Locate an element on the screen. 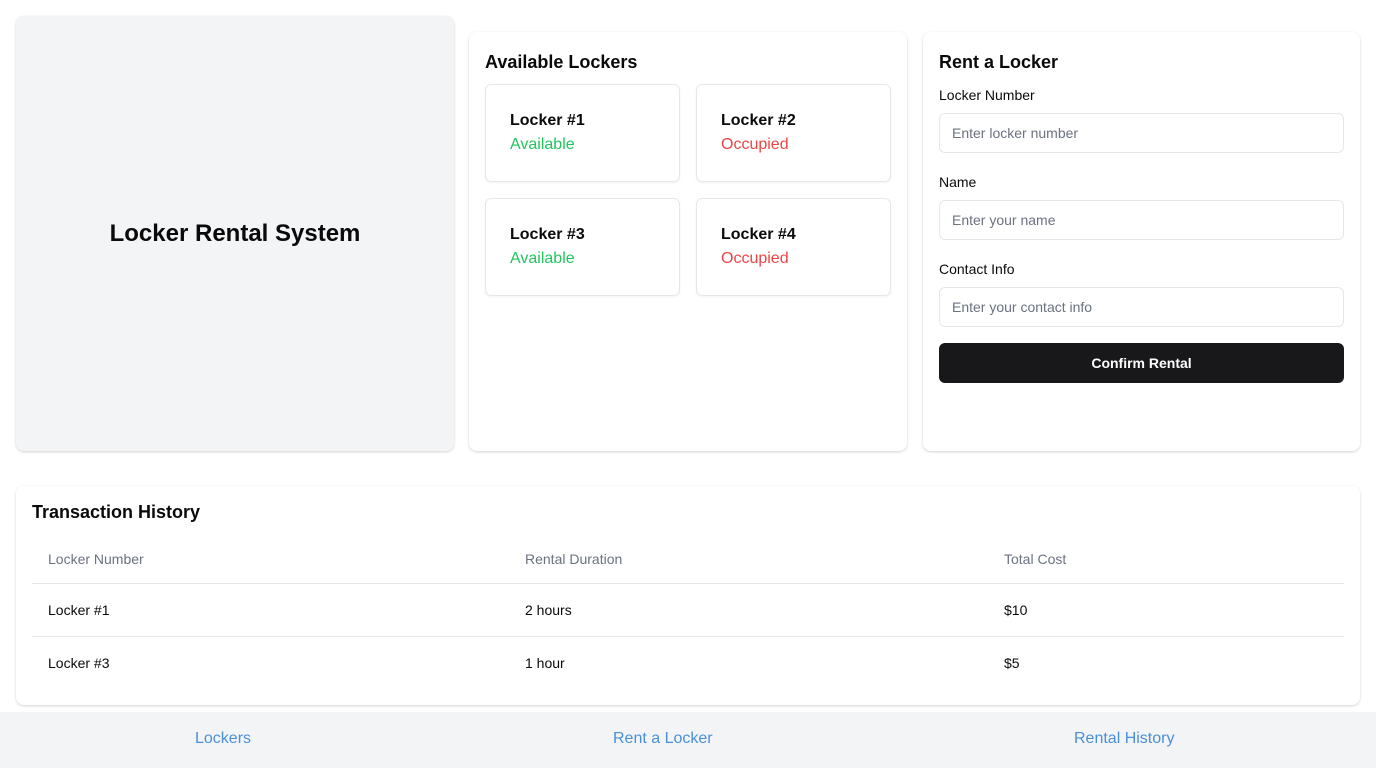 Image resolution: width=1376 pixels, height=768 pixels. confirm-rental-button: Confirm Rental is located at coordinates (1141, 363).